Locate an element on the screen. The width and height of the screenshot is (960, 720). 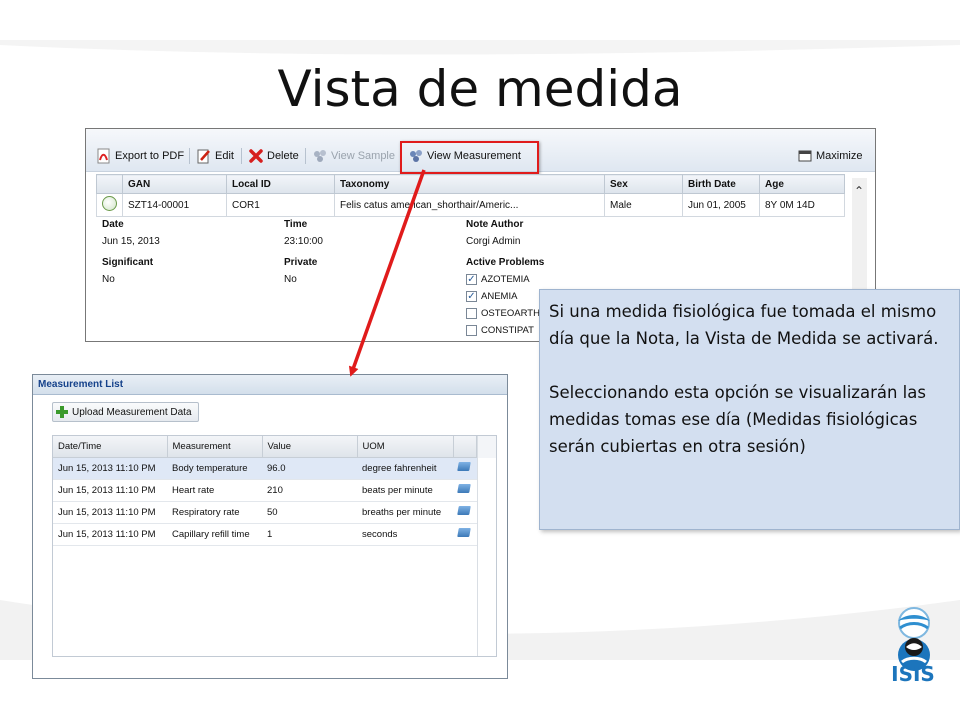
problem-item: CONSTIPAT is located at coordinates (500, 330).